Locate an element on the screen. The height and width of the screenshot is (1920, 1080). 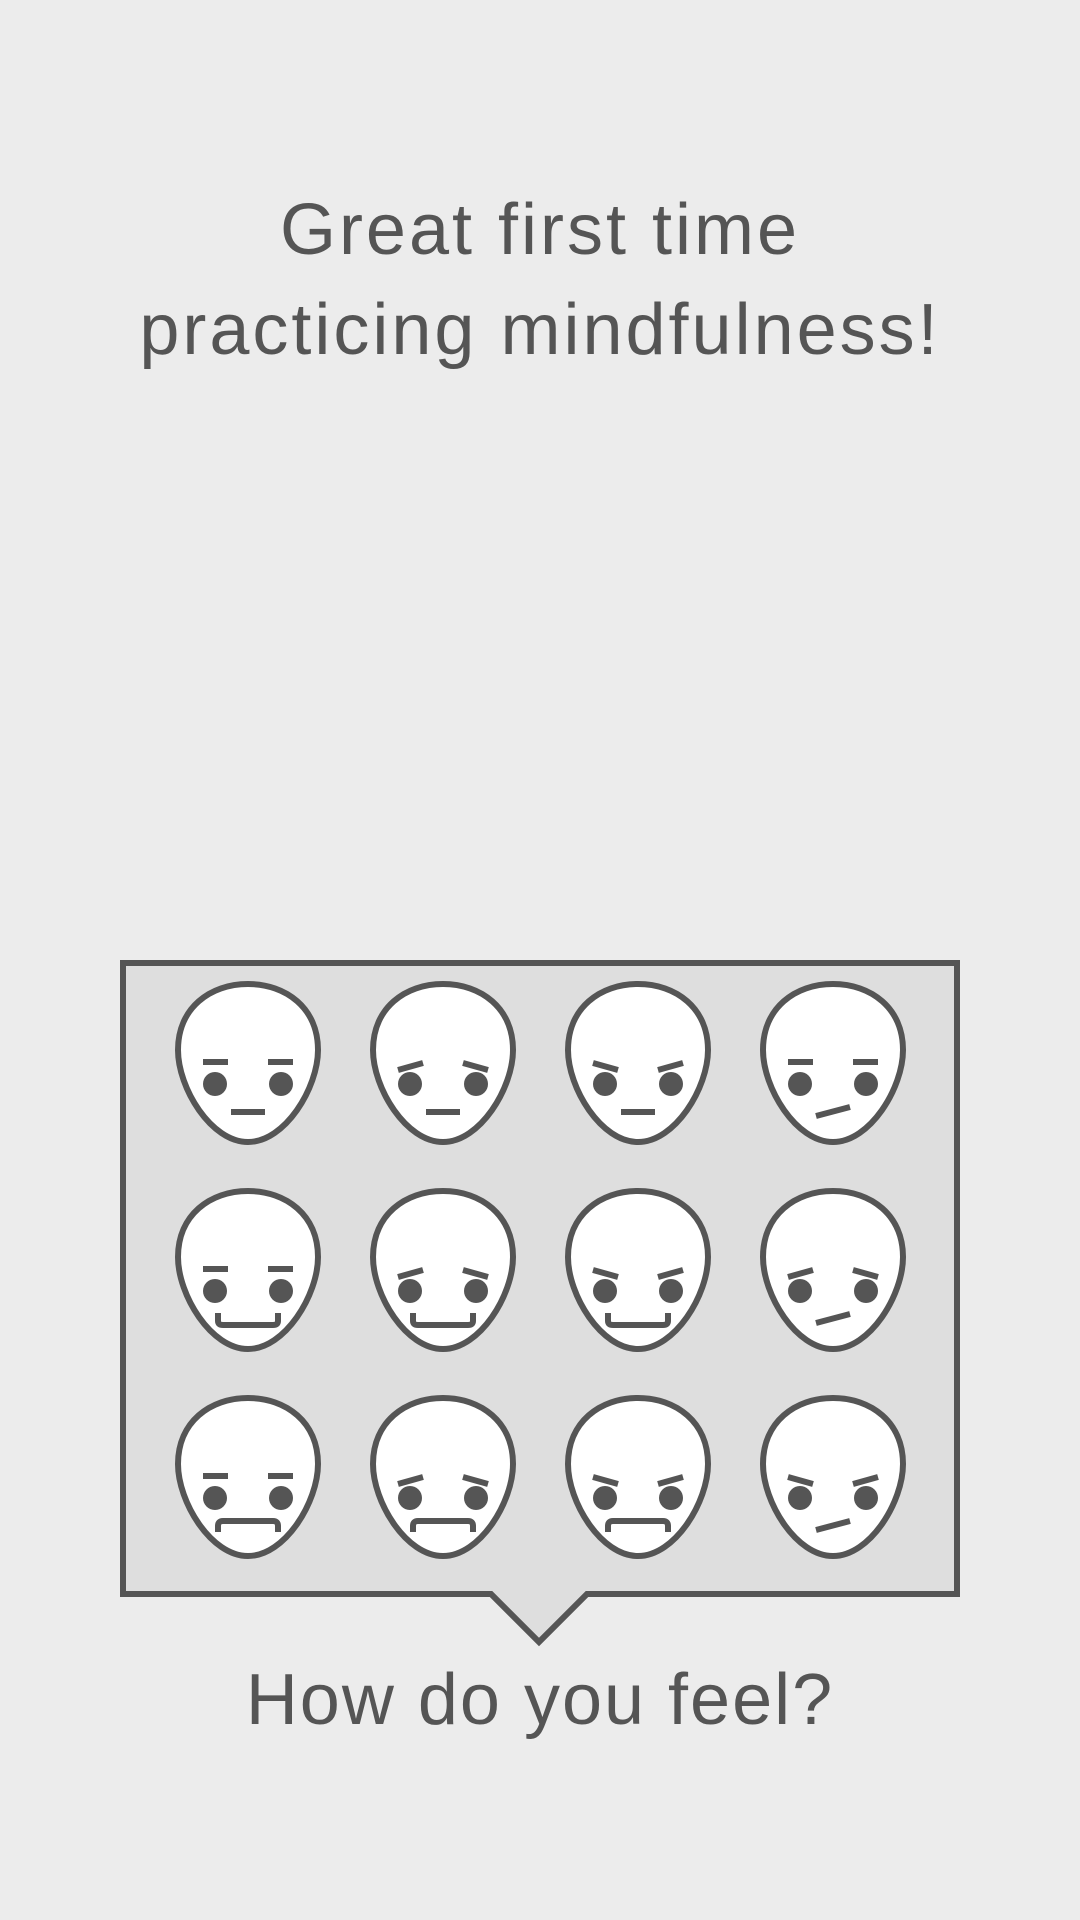
headline-line-2: practicing mindfulness! is located at coordinates (540, 330).